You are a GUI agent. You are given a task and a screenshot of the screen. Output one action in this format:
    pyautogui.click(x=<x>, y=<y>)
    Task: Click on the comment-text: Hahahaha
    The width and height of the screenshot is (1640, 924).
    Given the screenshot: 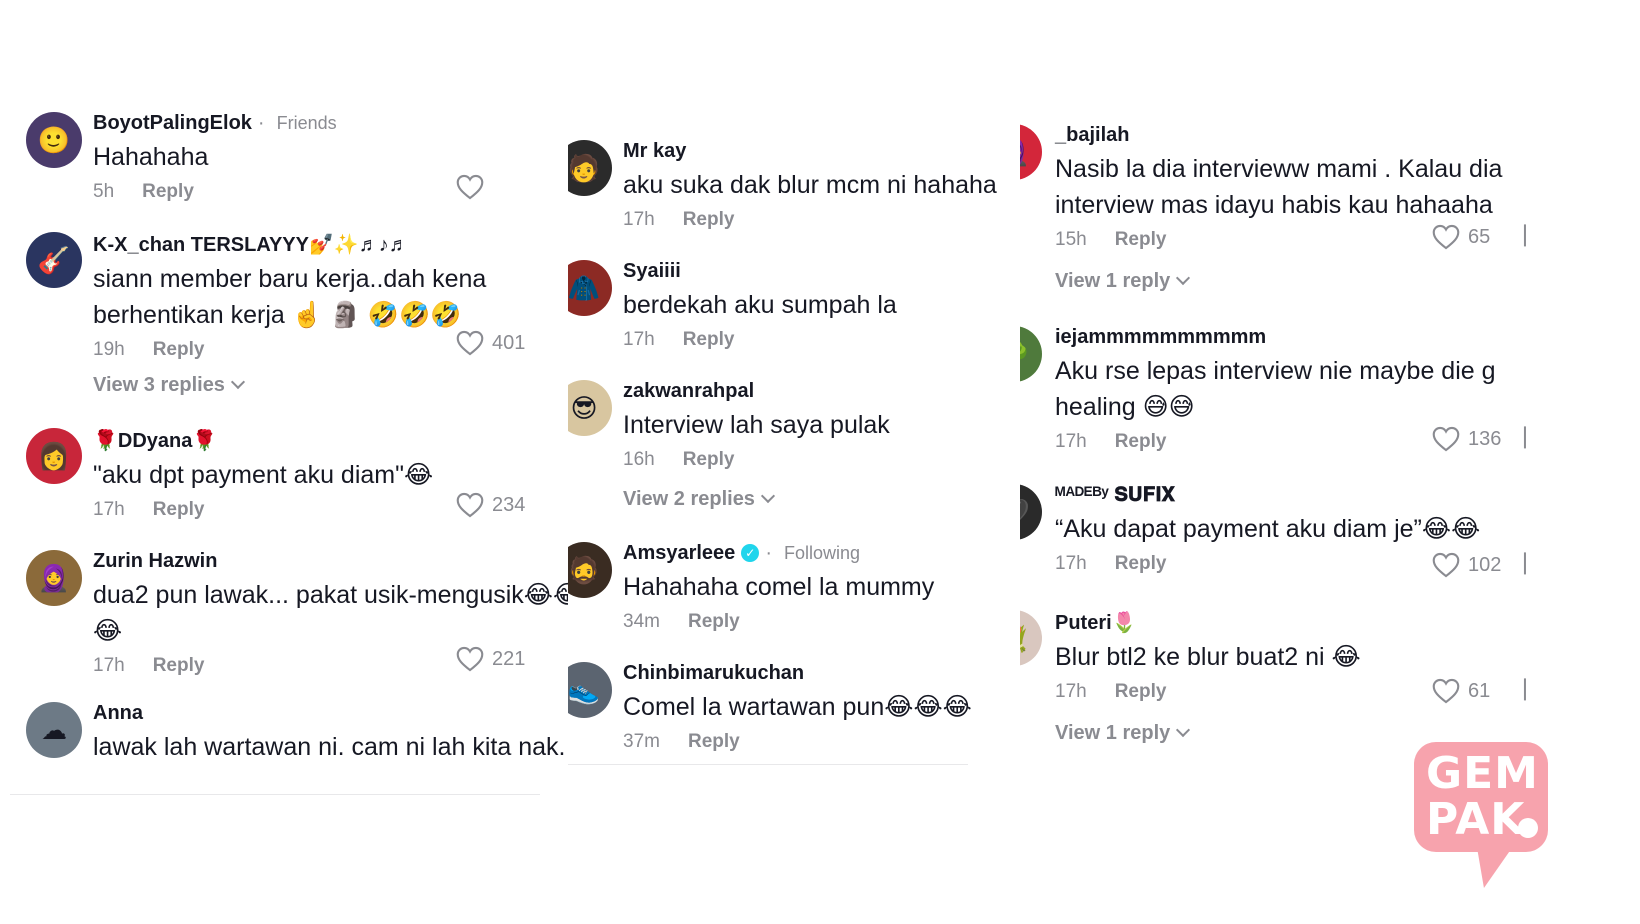 What is the action you would take?
    pyautogui.click(x=215, y=157)
    